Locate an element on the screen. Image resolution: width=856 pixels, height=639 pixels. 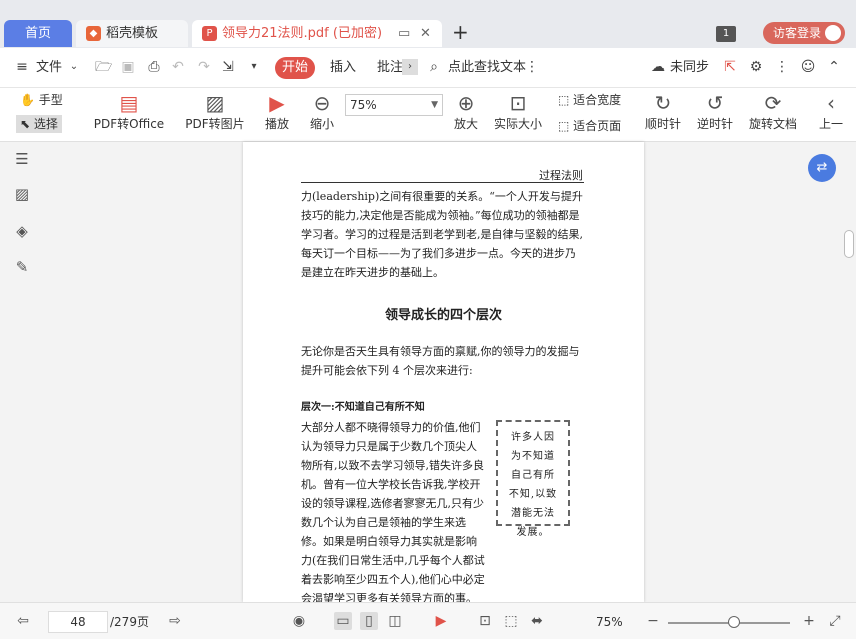
search-text: 点此查找文本 is located at coordinates (487, 68).